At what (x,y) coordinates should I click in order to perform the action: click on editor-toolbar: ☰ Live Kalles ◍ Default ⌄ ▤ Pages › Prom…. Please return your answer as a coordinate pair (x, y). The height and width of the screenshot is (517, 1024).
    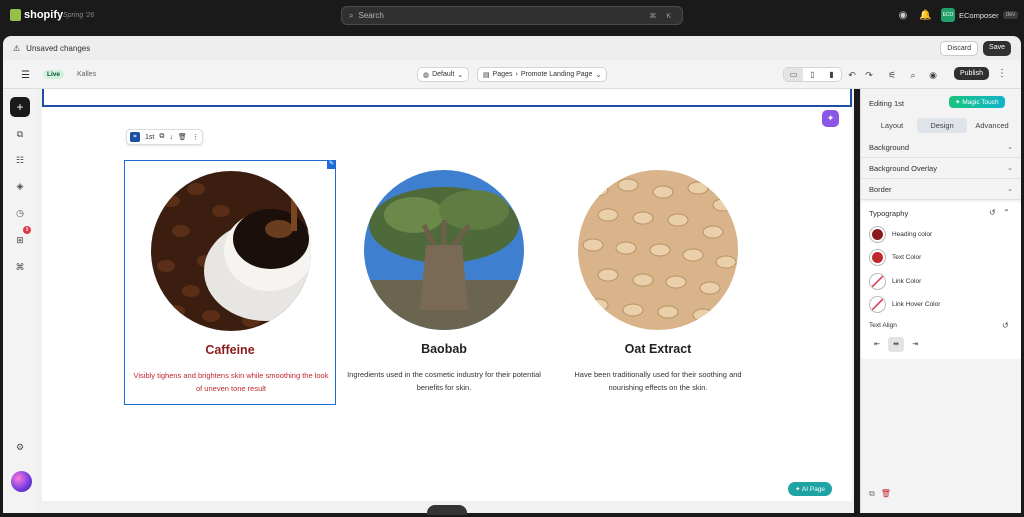
    Looking at the image, I should click on (512, 74).